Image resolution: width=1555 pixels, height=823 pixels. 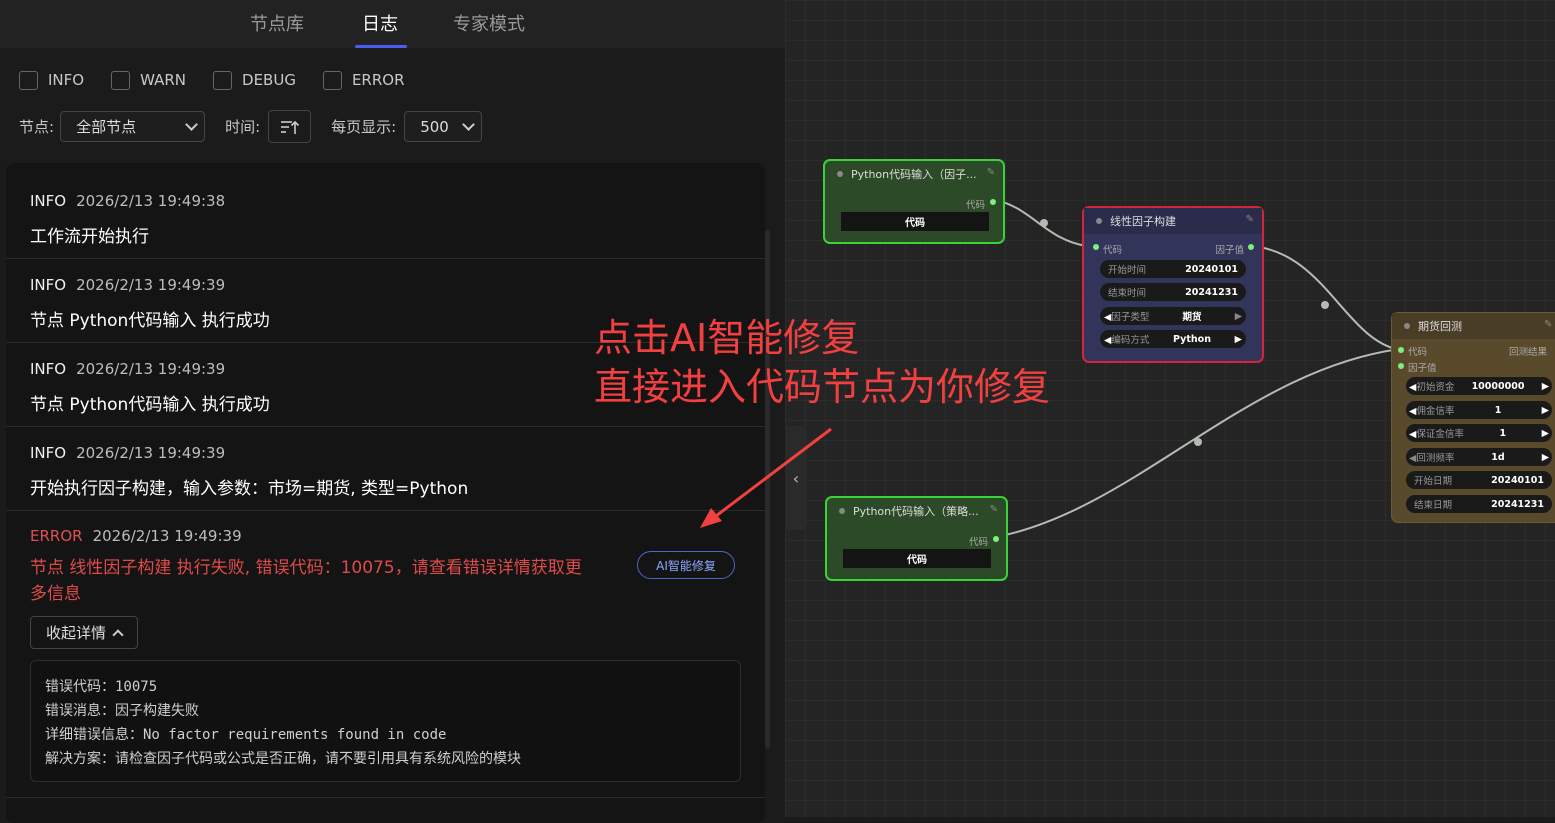 What do you see at coordinates (363, 80) in the screenshot?
I see `filter-error-checkbox: ERROR` at bounding box center [363, 80].